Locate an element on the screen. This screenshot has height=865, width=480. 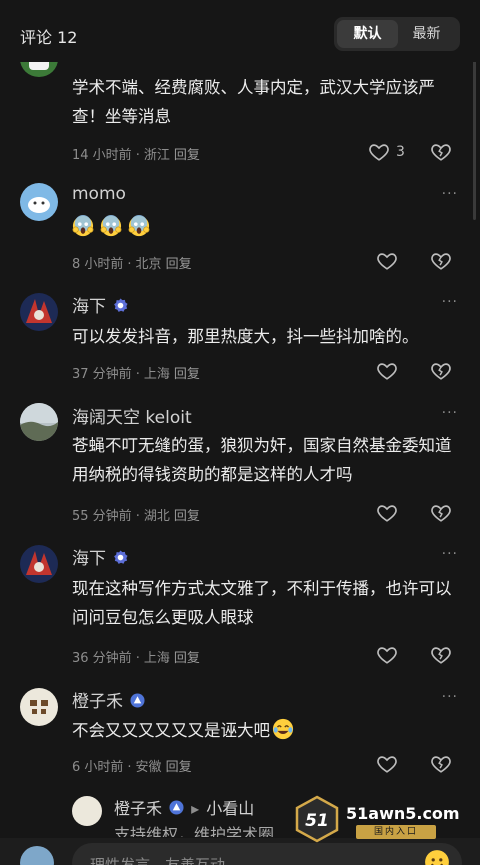
comment-text: 苍蝇不叮无缝的蛋，狼狈为奸，国家自然基金委知道用纳税的得钱资助的都是这样的人才吗 is located at coordinates (262, 460).